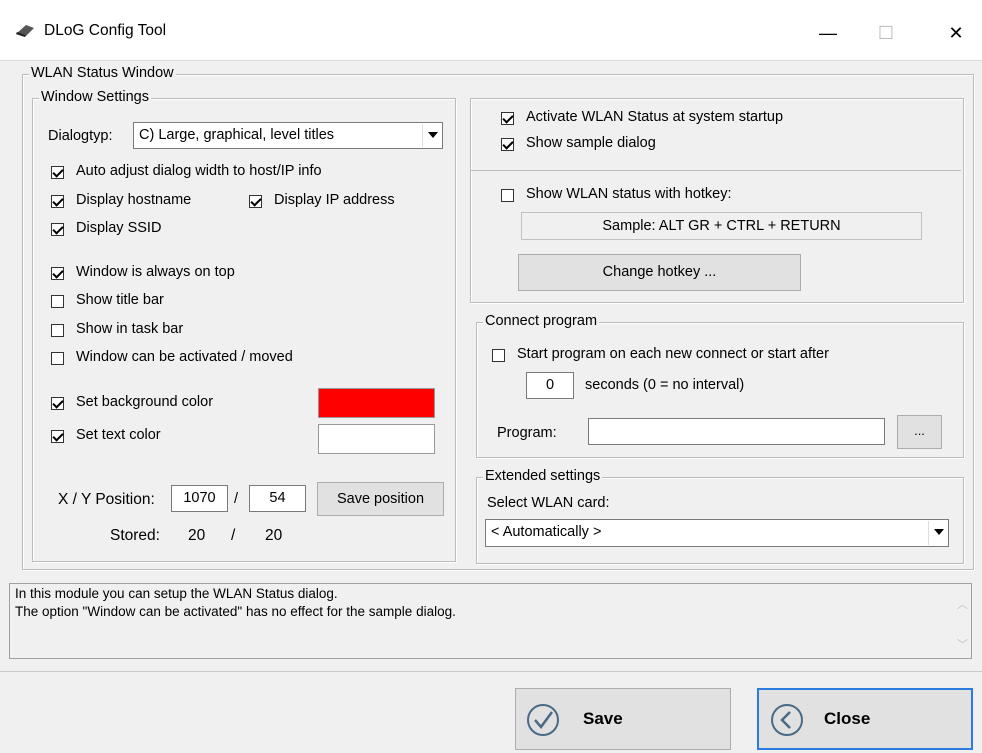 The image size is (982, 753). I want to click on show-hotkey-label: Show WLAN status with hotkey:, so click(629, 194).